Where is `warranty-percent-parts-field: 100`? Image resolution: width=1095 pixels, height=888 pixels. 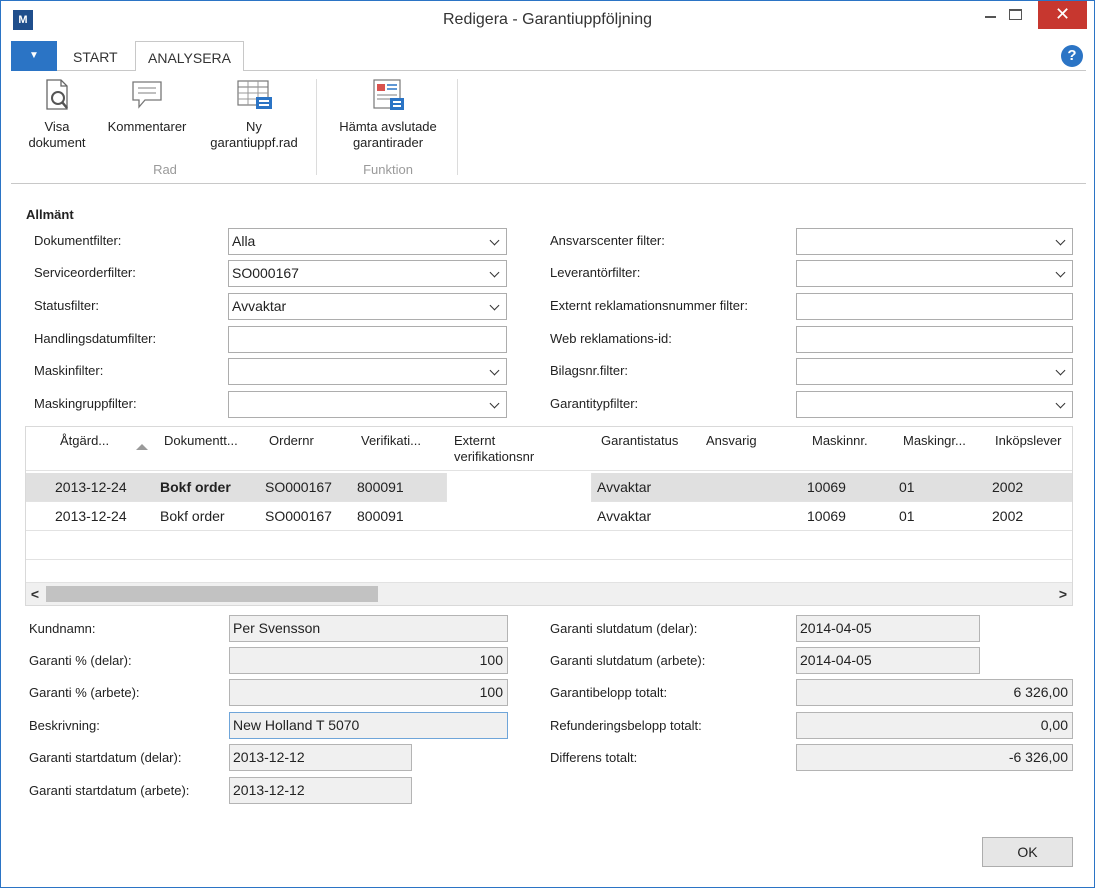
warranty-percent-parts-field: 100 is located at coordinates (368, 660).